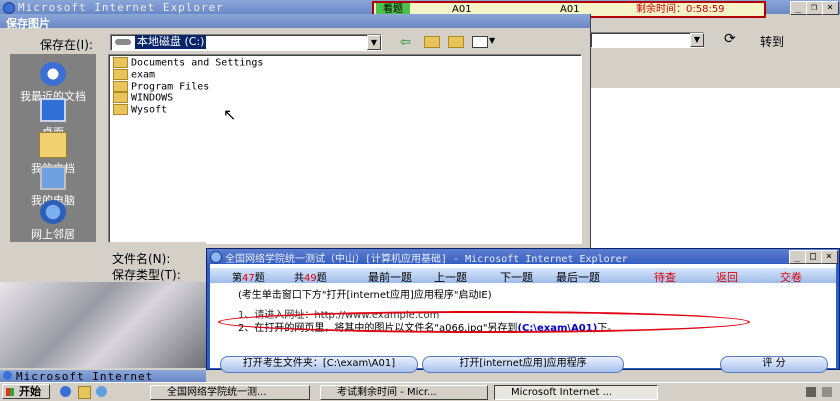  What do you see at coordinates (140, 110) in the screenshot?
I see `list-item: Wysoft` at bounding box center [140, 110].